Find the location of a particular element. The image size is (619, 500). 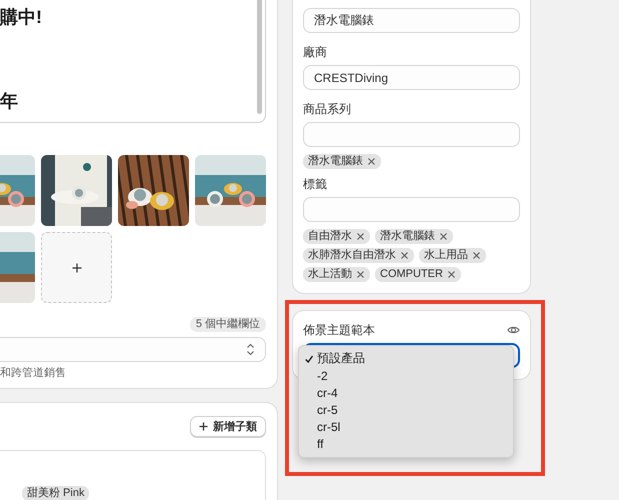

menu-item: 預設產品 is located at coordinates (406, 358).